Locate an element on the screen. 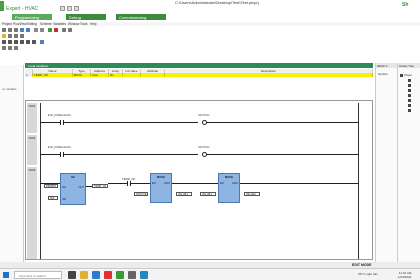 This screenshot has width=420, height=280. menu-pou-view: Pou/View is located at coordinates (19, 24).